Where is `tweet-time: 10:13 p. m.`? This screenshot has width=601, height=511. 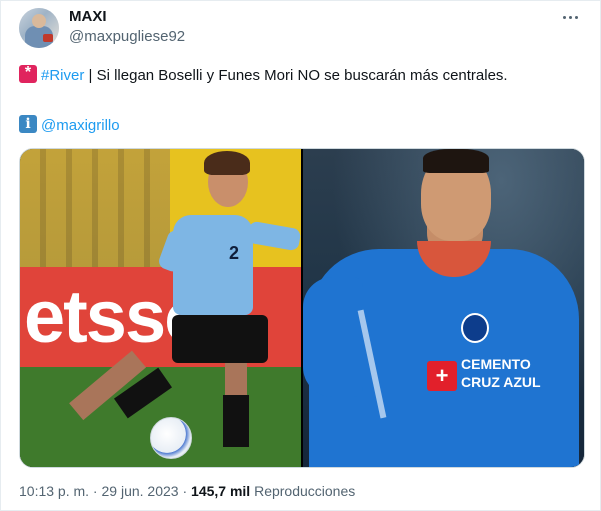 tweet-time: 10:13 p. m. is located at coordinates (54, 491).